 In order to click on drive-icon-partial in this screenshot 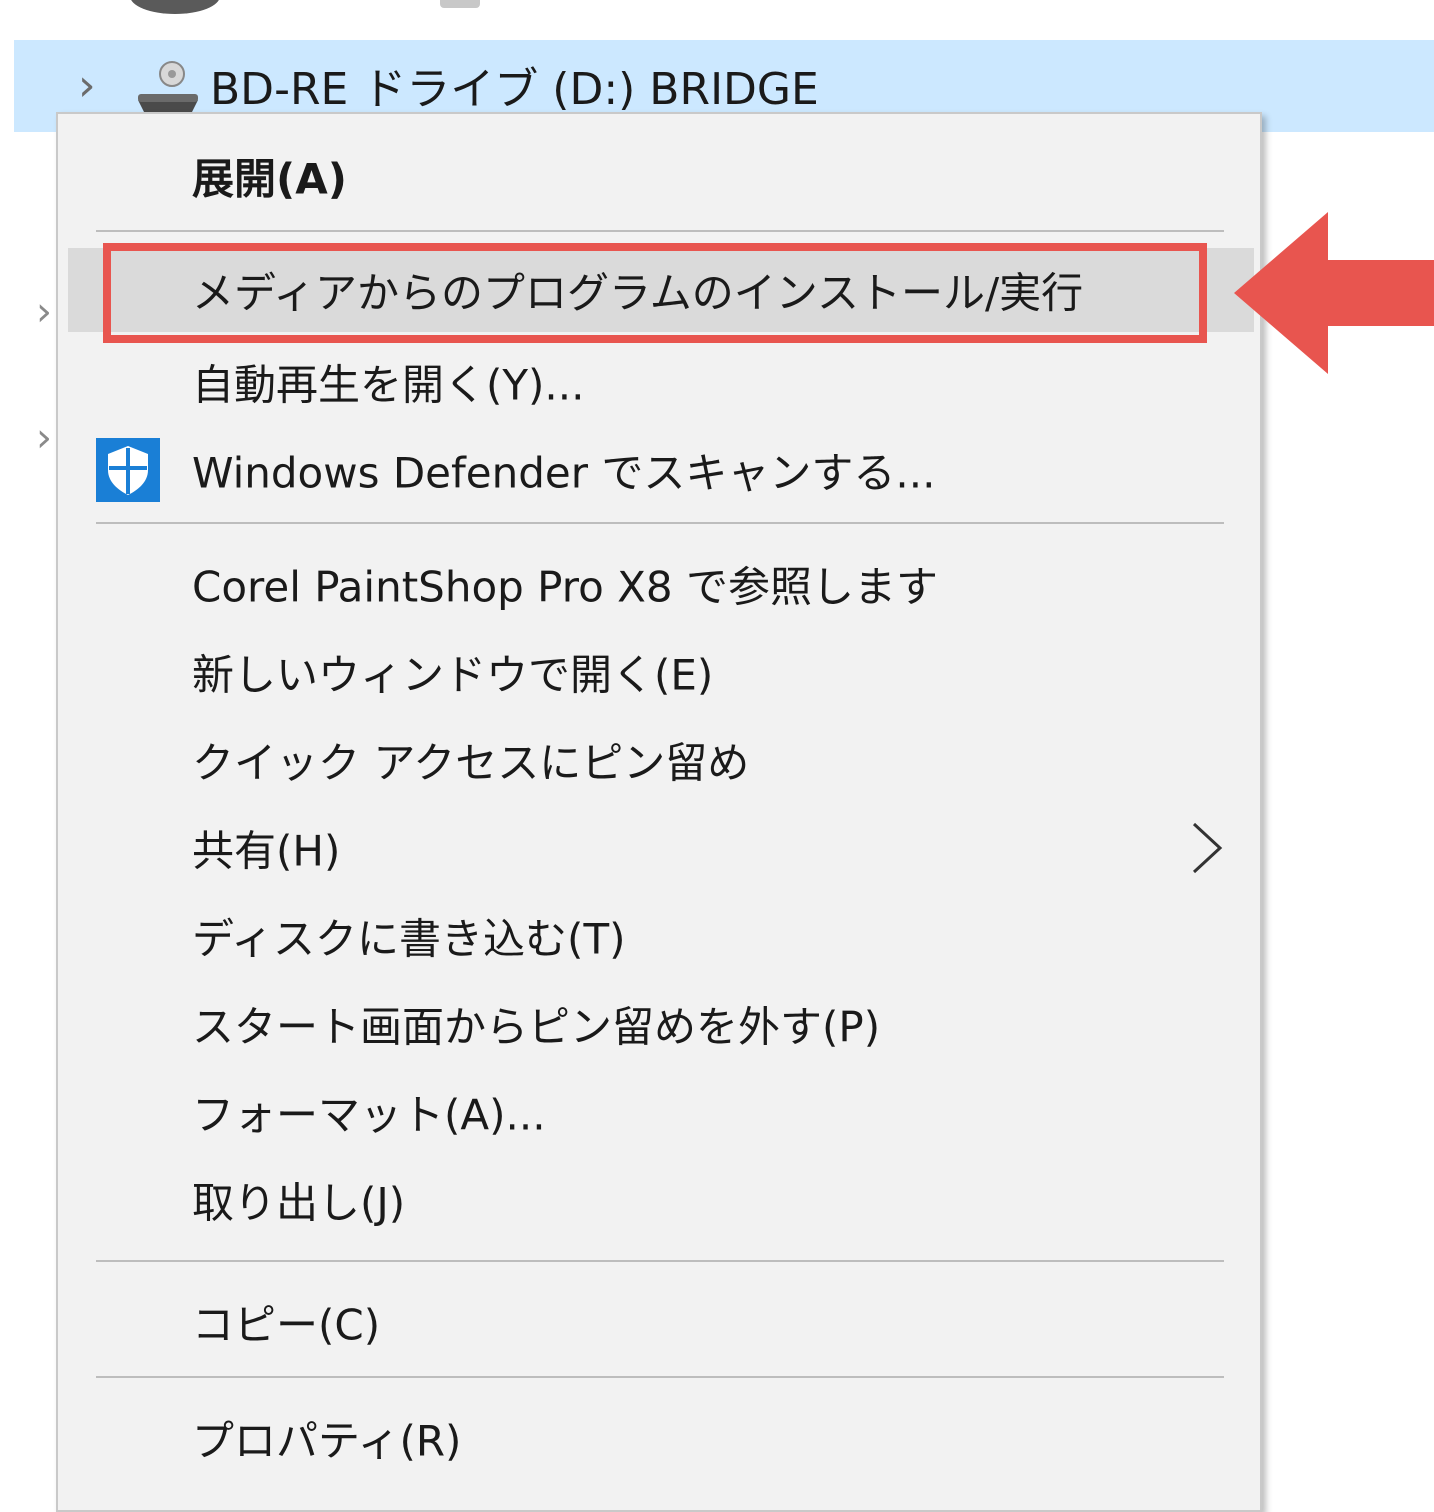, I will do `click(175, 7)`.